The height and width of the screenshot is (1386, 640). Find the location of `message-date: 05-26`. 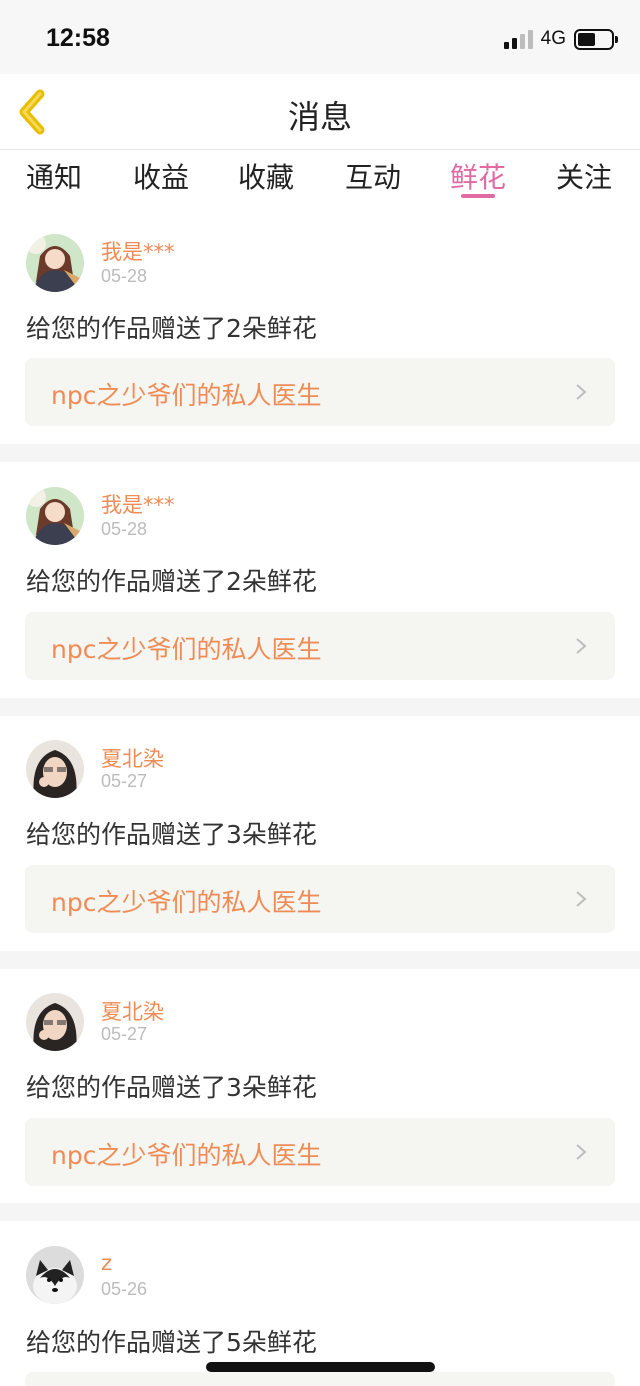

message-date: 05-26 is located at coordinates (124, 1289).